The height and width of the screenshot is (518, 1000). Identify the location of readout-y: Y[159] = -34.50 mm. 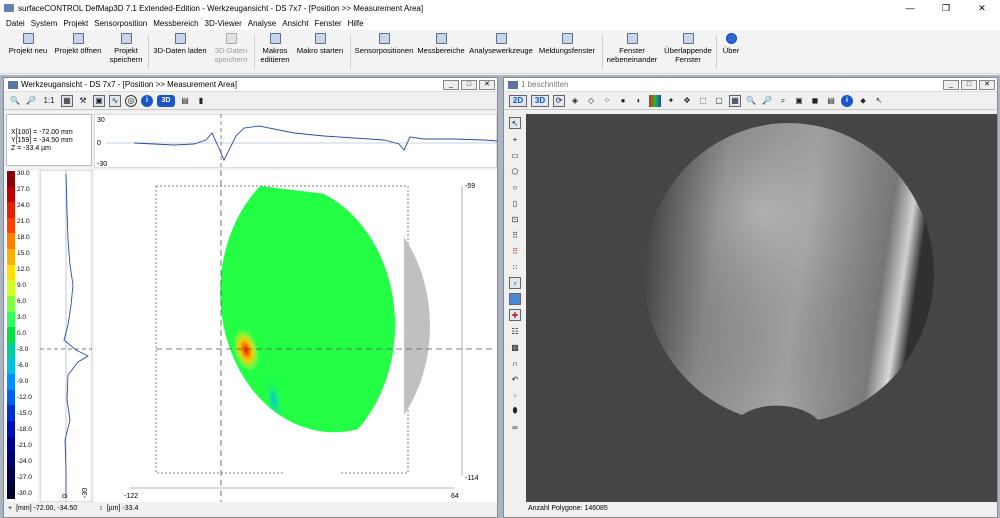
(42, 140).